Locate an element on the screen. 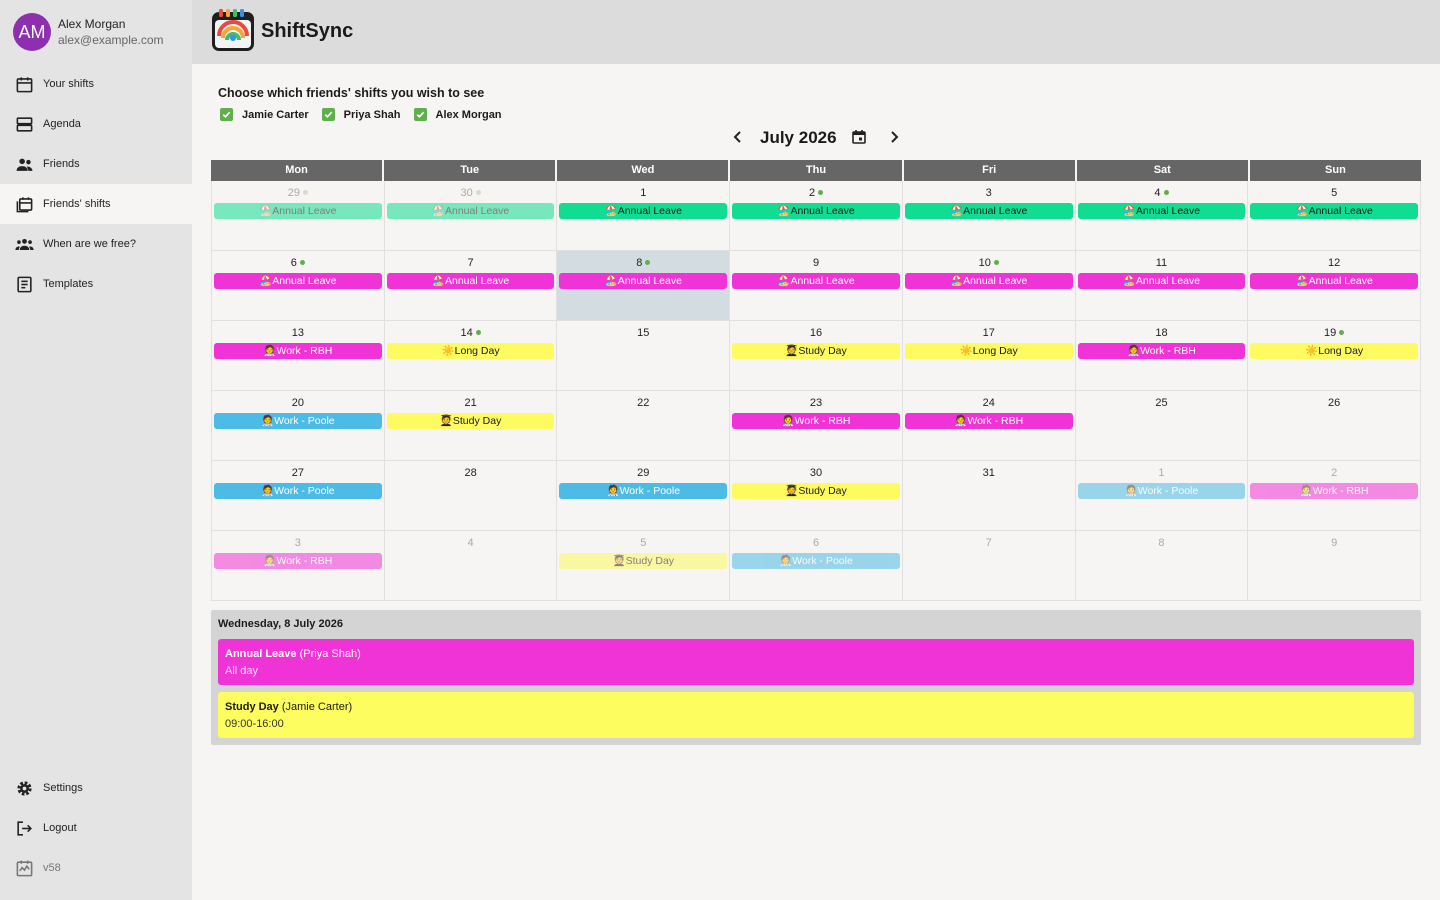 This screenshot has width=1440, height=900. nav-item-logout: Logout is located at coordinates (96, 828).